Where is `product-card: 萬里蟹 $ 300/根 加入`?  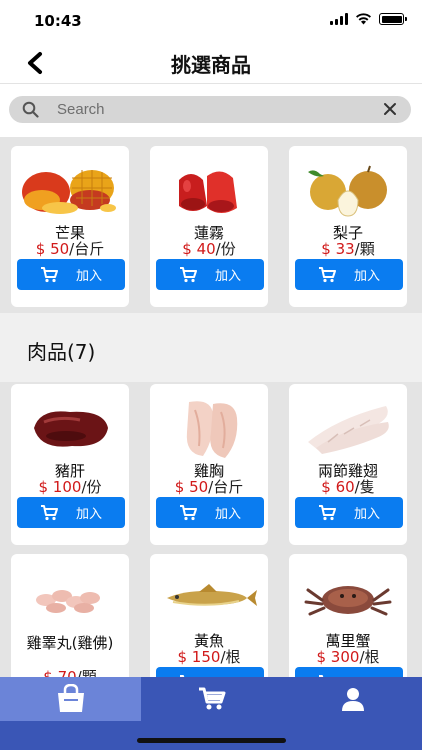 product-card: 萬里蟹 $ 300/根 加入 is located at coordinates (348, 615).